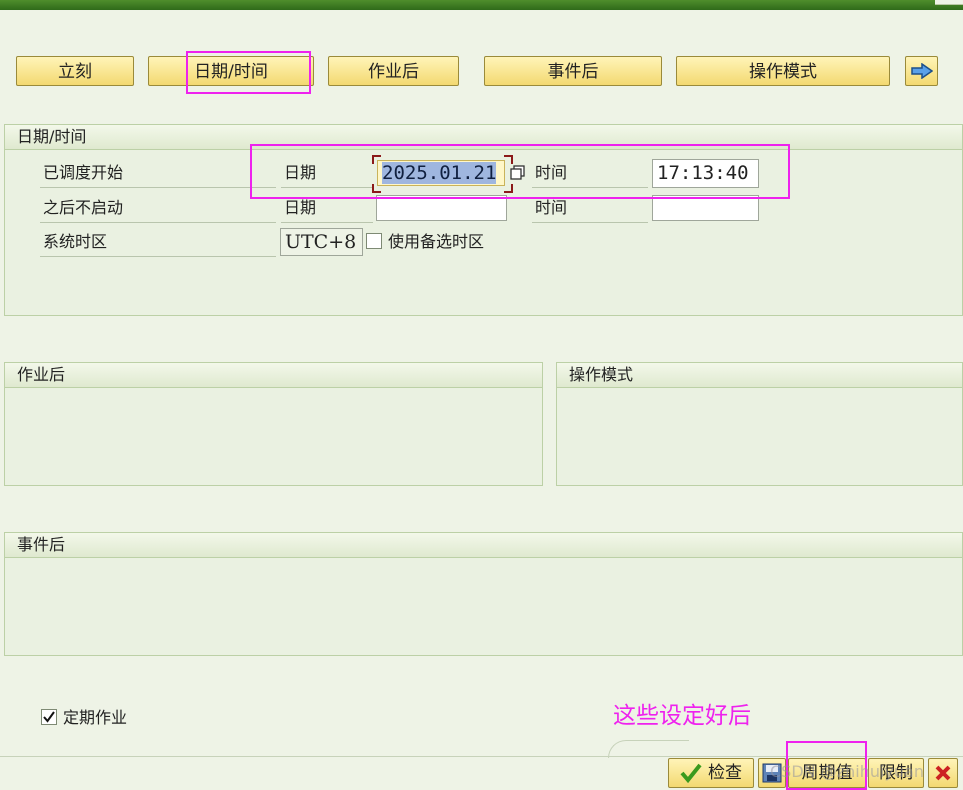 Image resolution: width=963 pixels, height=790 pixels. I want to click on checkmark-icon, so click(49, 717).